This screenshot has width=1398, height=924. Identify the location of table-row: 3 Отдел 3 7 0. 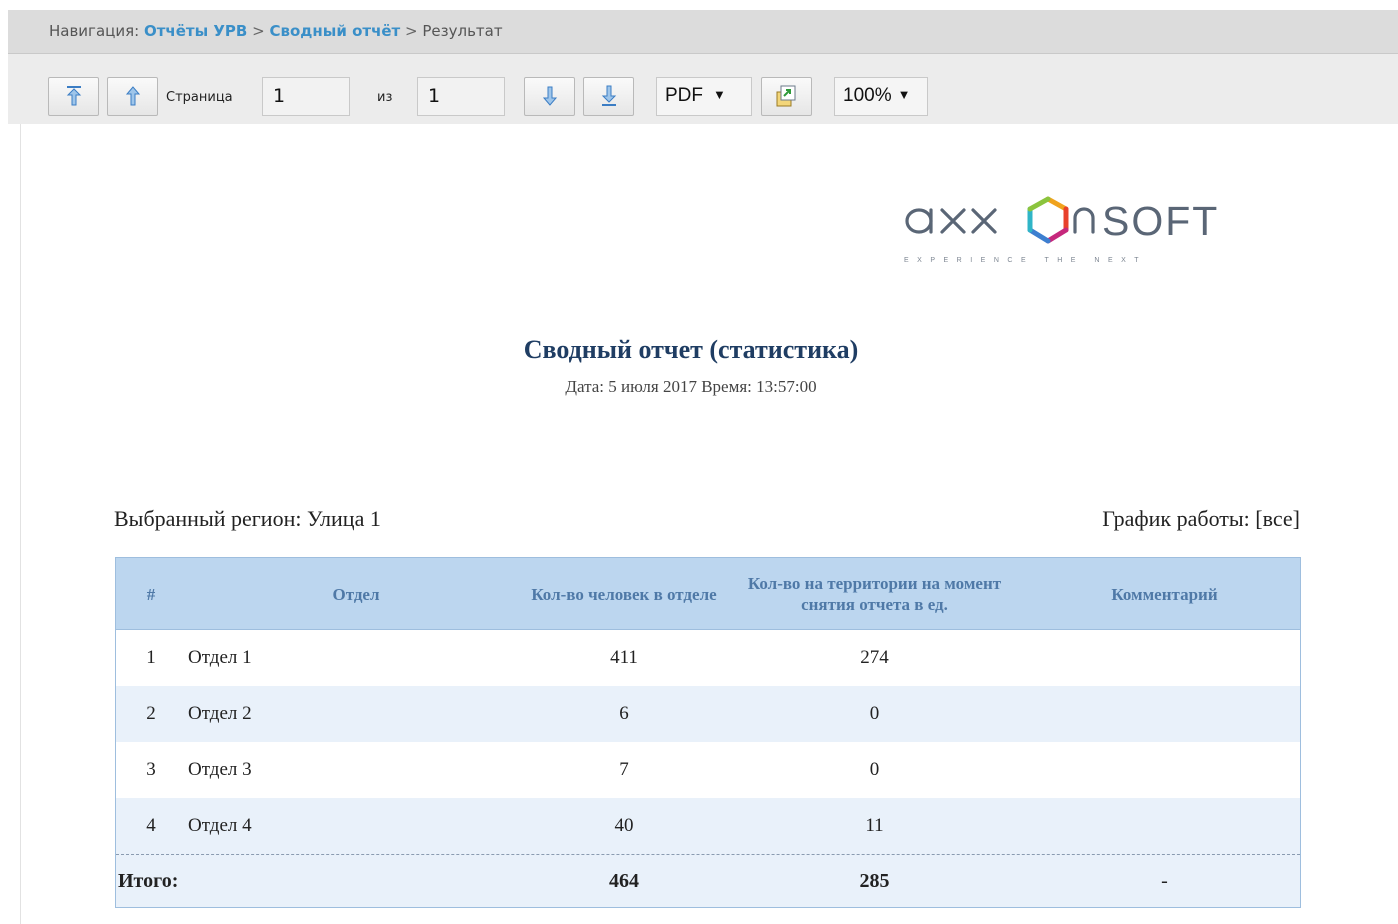
(708, 770).